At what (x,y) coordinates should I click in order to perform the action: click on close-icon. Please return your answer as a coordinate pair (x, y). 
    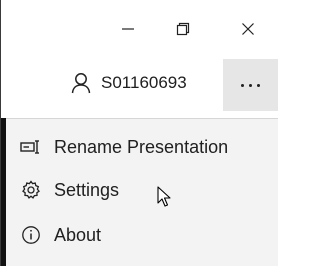
    Looking at the image, I should click on (248, 29).